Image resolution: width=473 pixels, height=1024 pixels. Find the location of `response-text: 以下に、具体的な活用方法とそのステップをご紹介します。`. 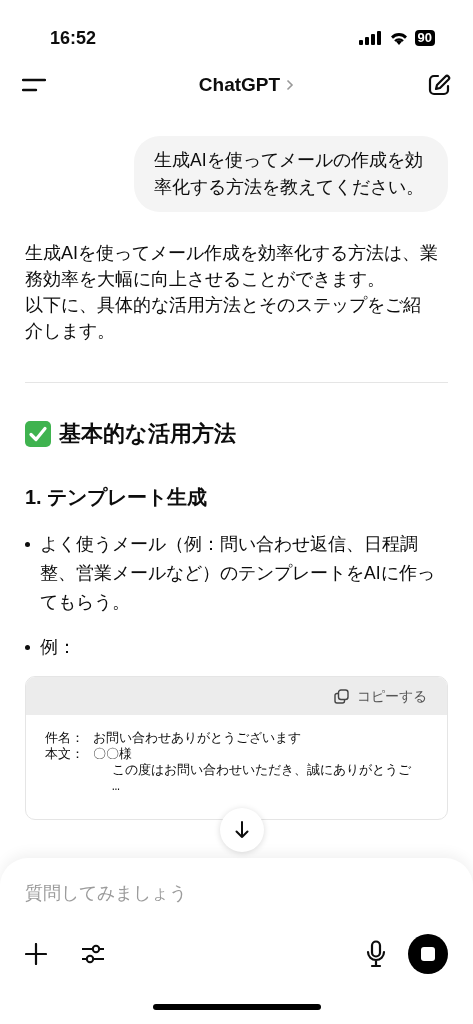

response-text: 以下に、具体的な活用方法とそのステップをご紹介します。 is located at coordinates (223, 318).